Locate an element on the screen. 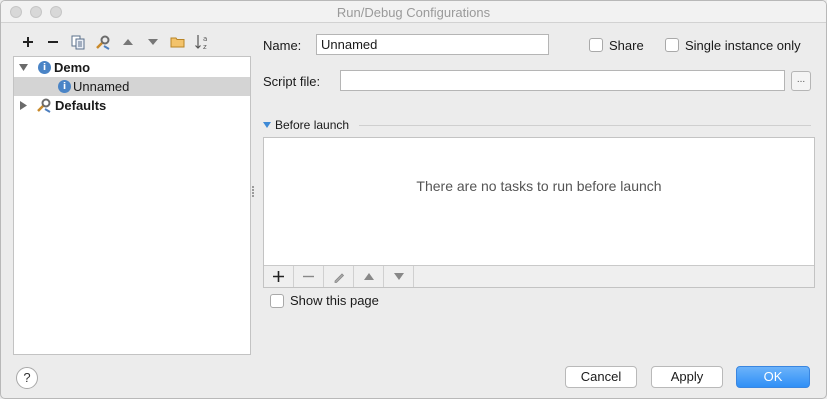  single-instance-checkbox is located at coordinates (672, 45).